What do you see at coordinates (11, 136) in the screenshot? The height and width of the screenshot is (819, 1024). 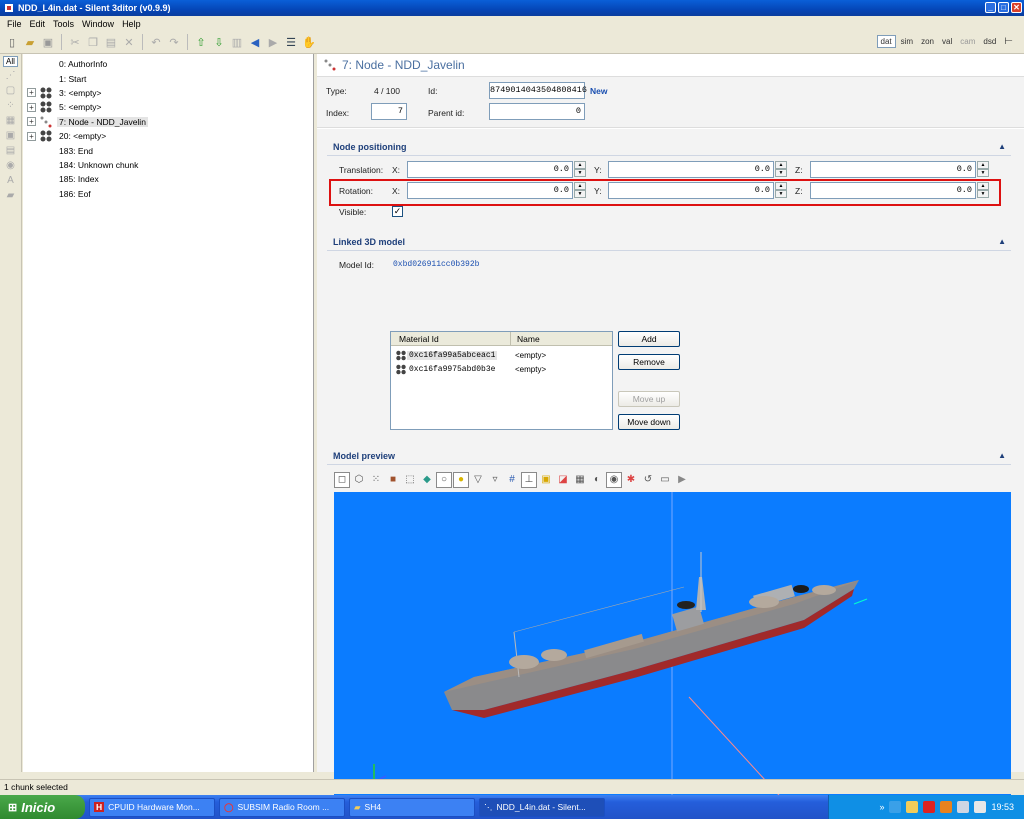 I see `filter-image-icon: ▣` at bounding box center [11, 136].